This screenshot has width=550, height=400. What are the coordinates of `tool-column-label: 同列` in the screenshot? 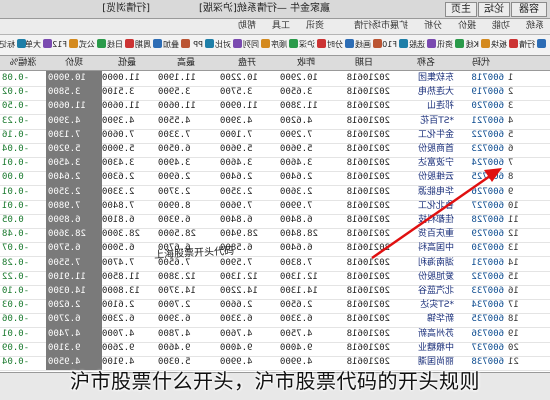 It's located at (251, 44).